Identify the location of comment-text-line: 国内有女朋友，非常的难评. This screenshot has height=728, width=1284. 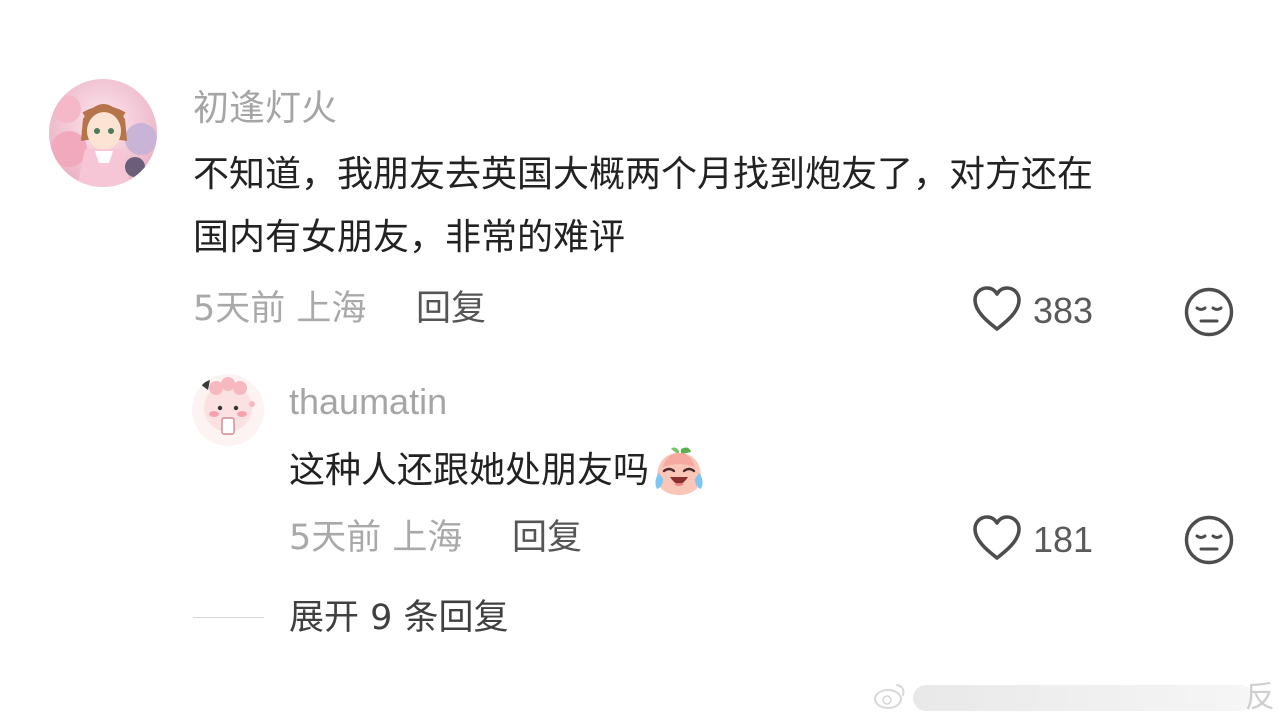
(409, 237).